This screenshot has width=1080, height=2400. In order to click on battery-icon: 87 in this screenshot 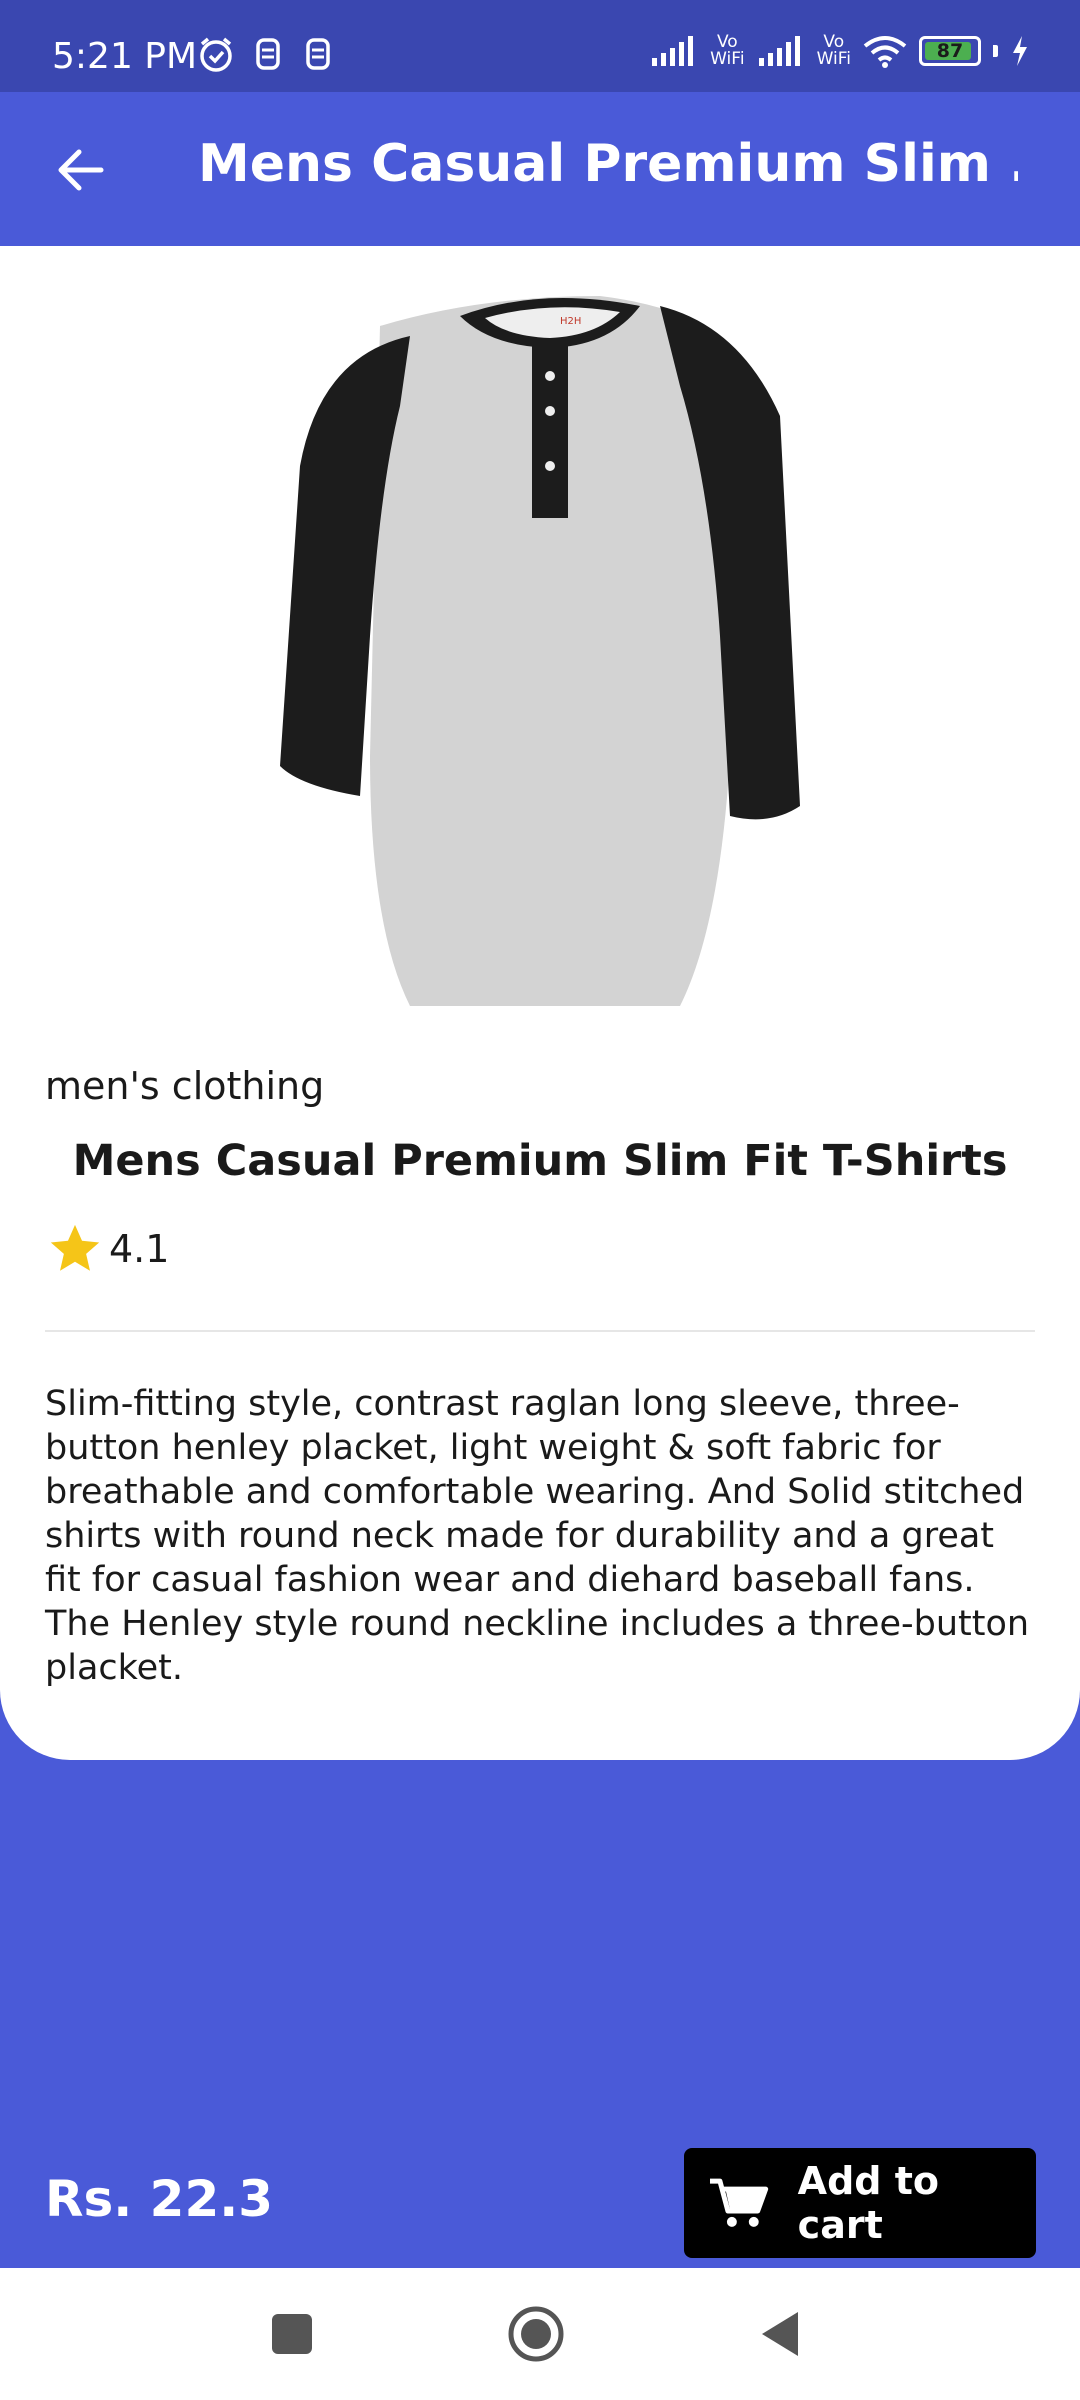, I will do `click(950, 51)`.